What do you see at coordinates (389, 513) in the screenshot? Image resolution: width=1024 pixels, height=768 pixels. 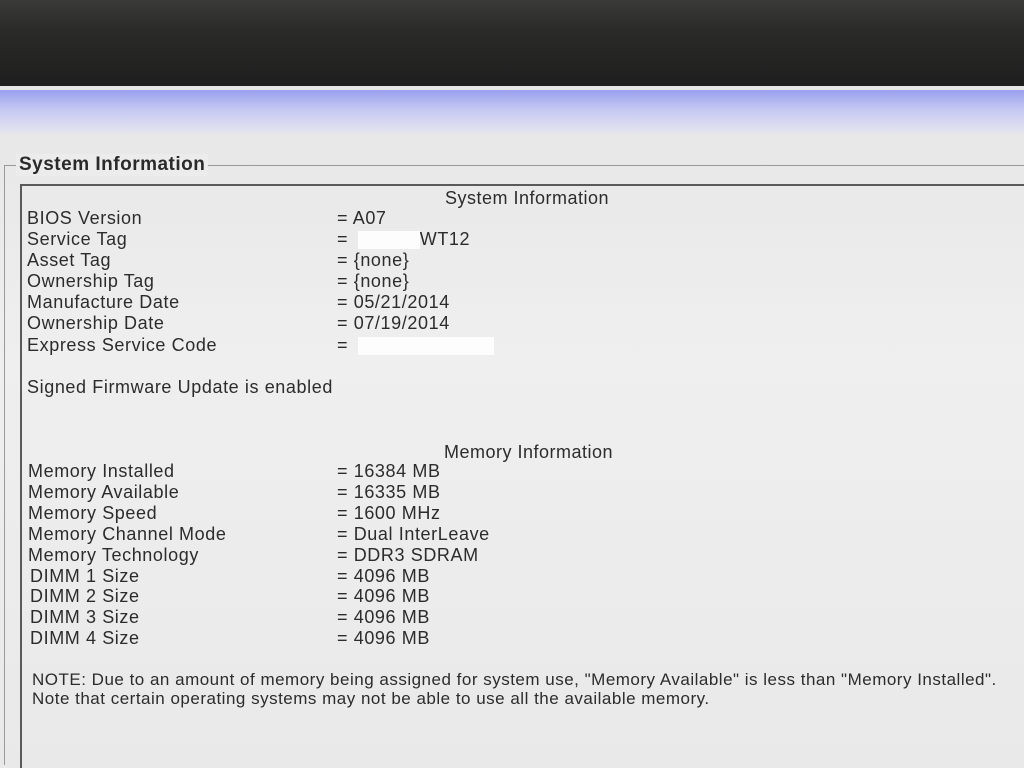 I see `row-value: = 1600 MHz` at bounding box center [389, 513].